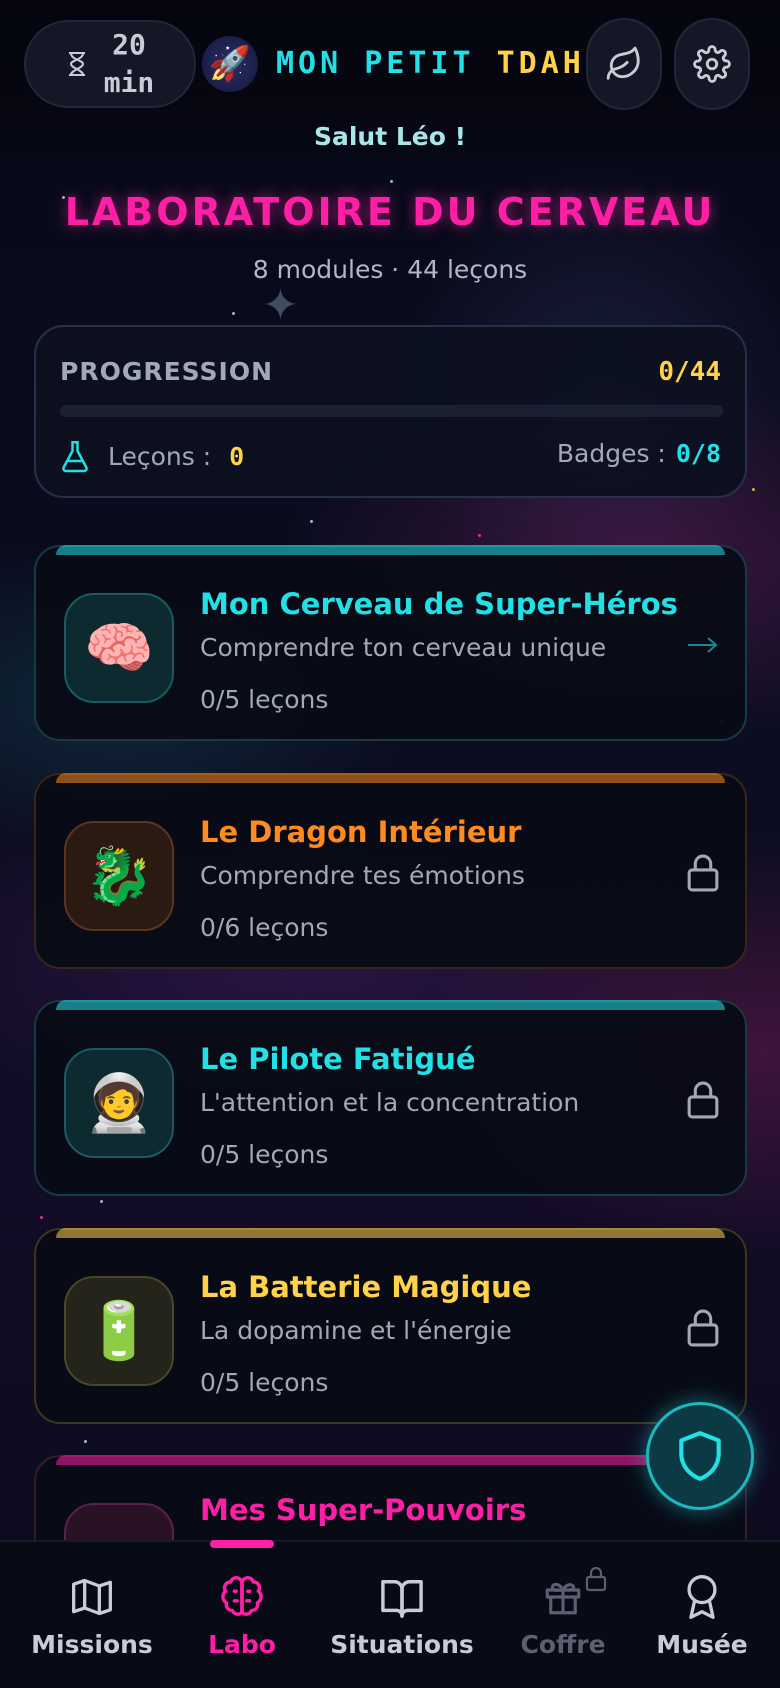 The height and width of the screenshot is (1688, 780). What do you see at coordinates (573, 1593) in the screenshot?
I see `gift-icon` at bounding box center [573, 1593].